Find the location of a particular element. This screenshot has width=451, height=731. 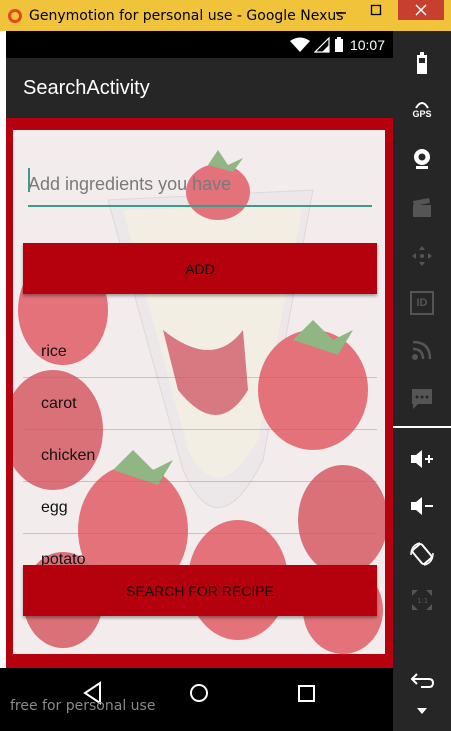

watermark-text: free for personal use is located at coordinates (83, 706).